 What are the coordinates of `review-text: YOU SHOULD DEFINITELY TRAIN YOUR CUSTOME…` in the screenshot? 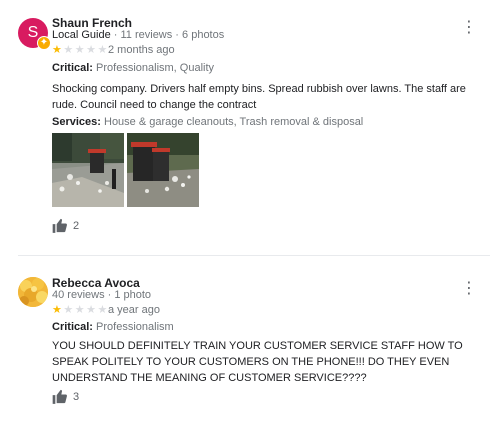 It's located at (257, 362).